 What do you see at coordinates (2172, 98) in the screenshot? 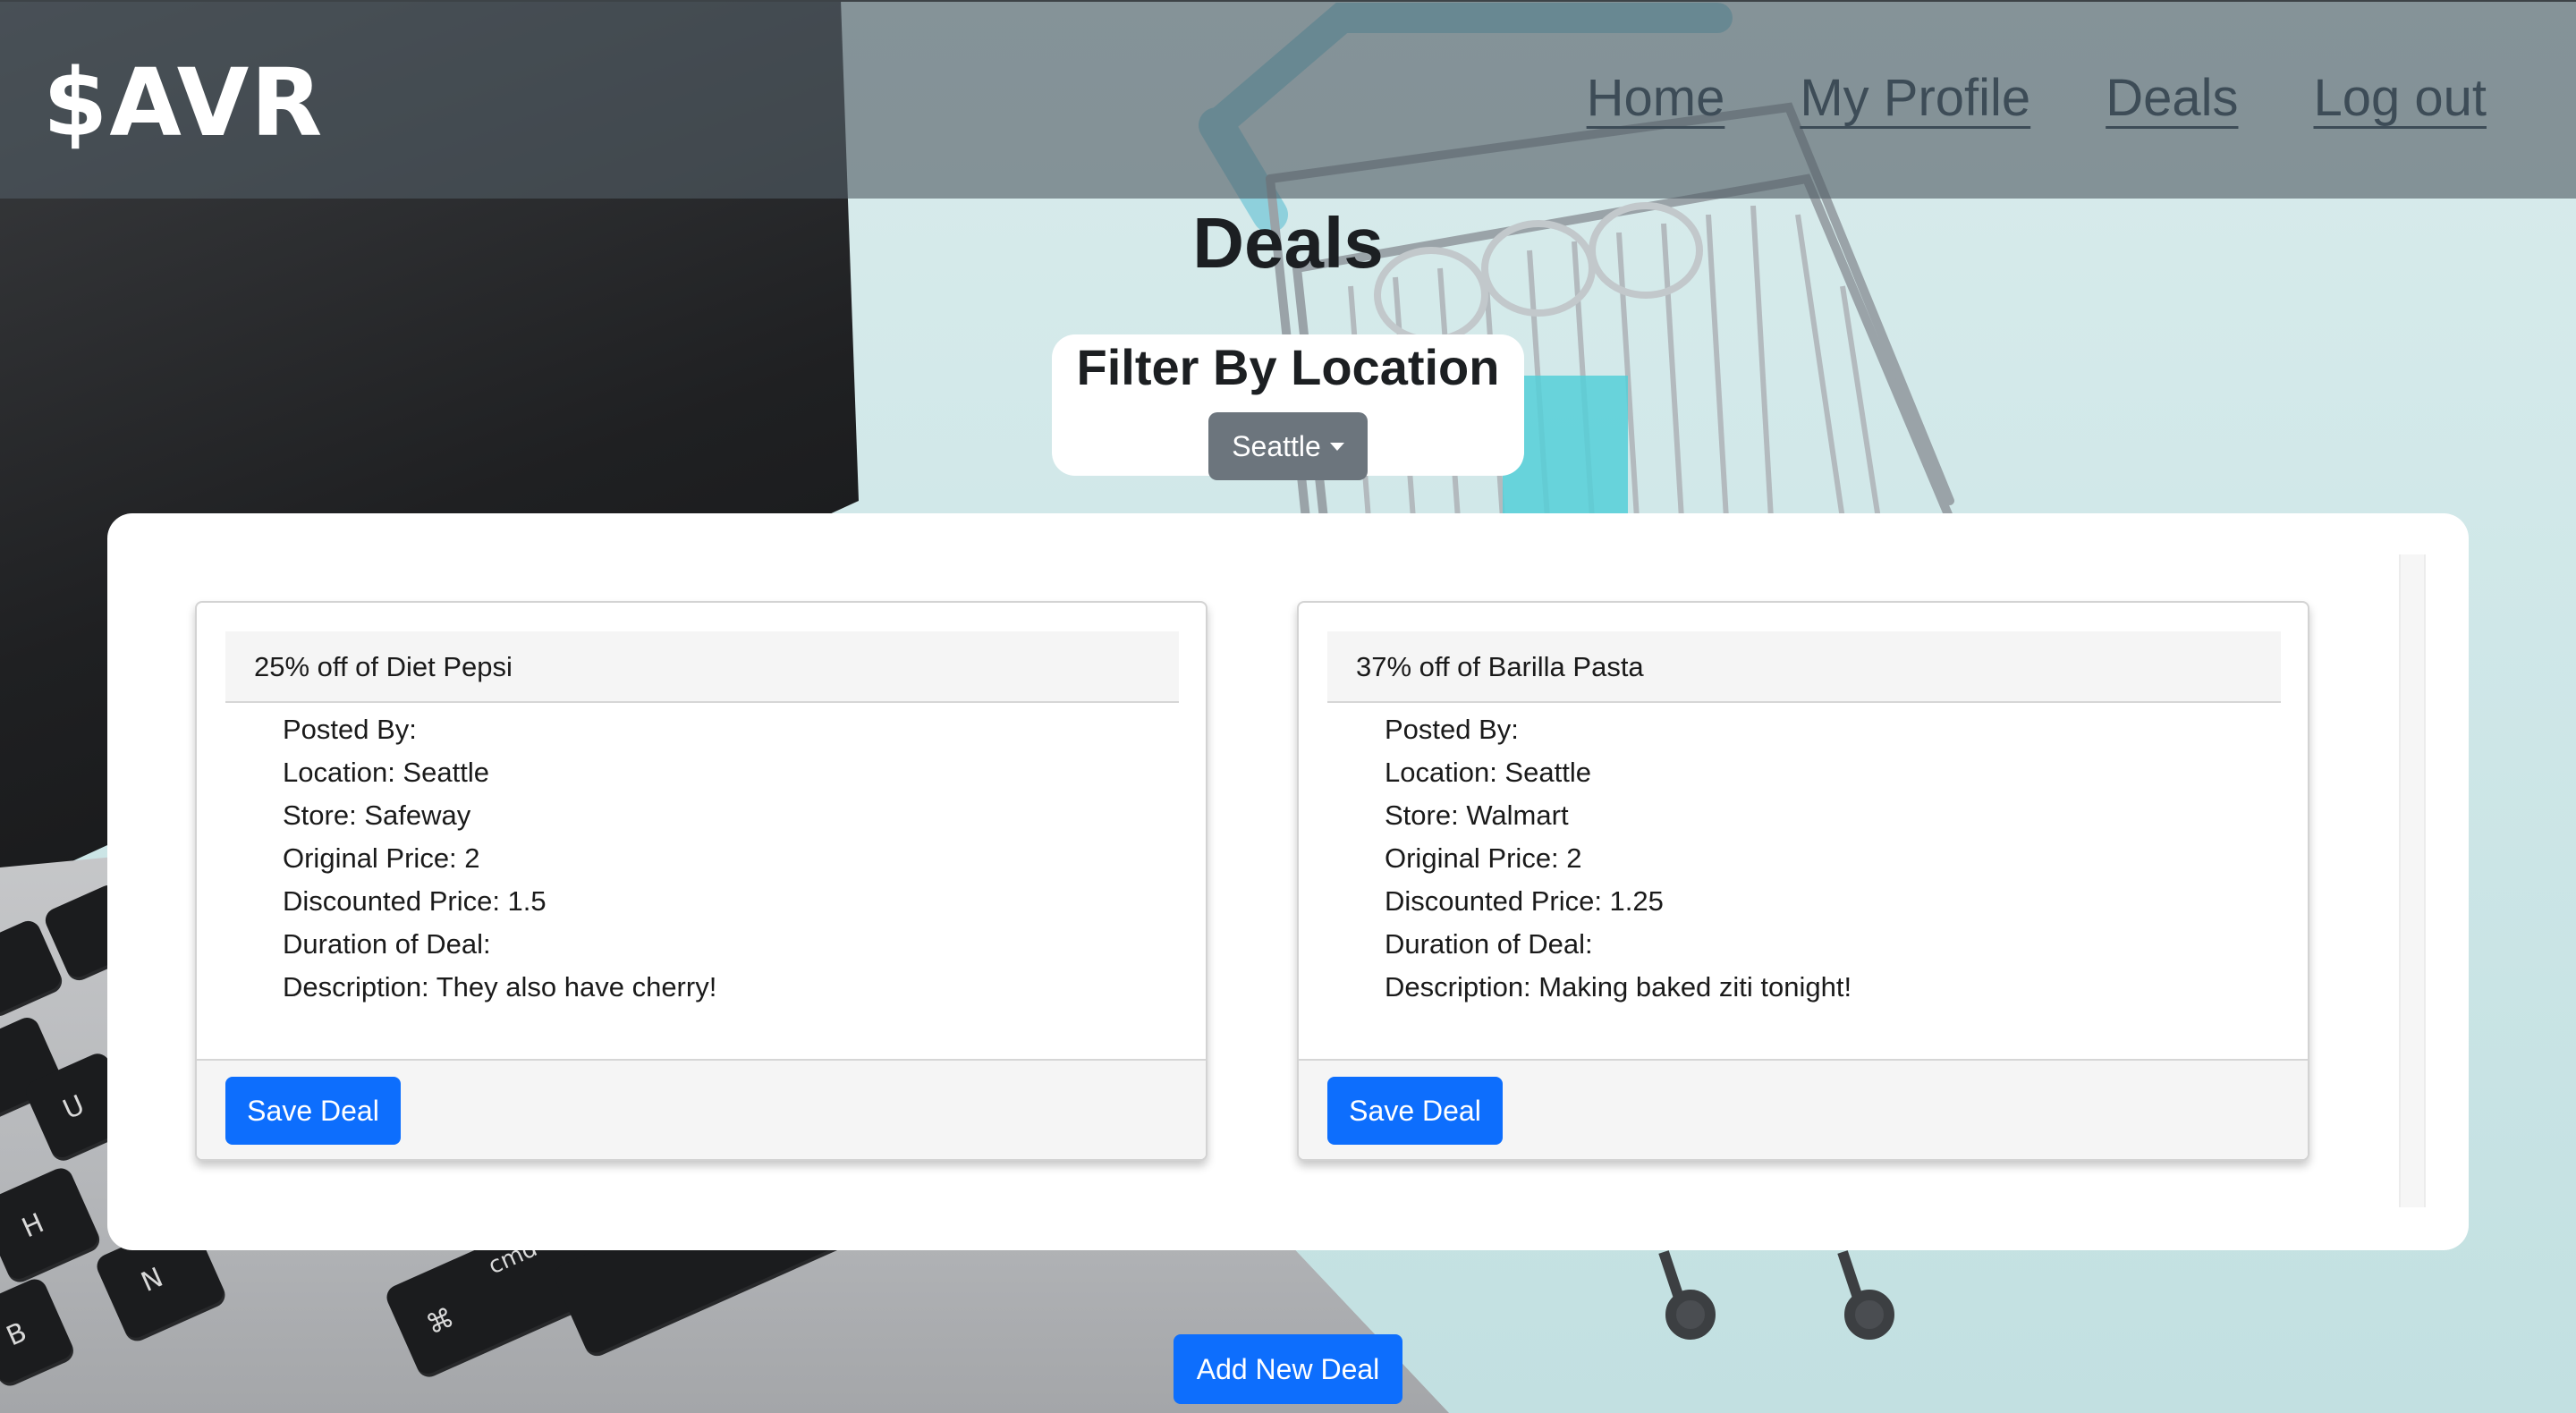
I see `nav-link-deals: Deals` at bounding box center [2172, 98].